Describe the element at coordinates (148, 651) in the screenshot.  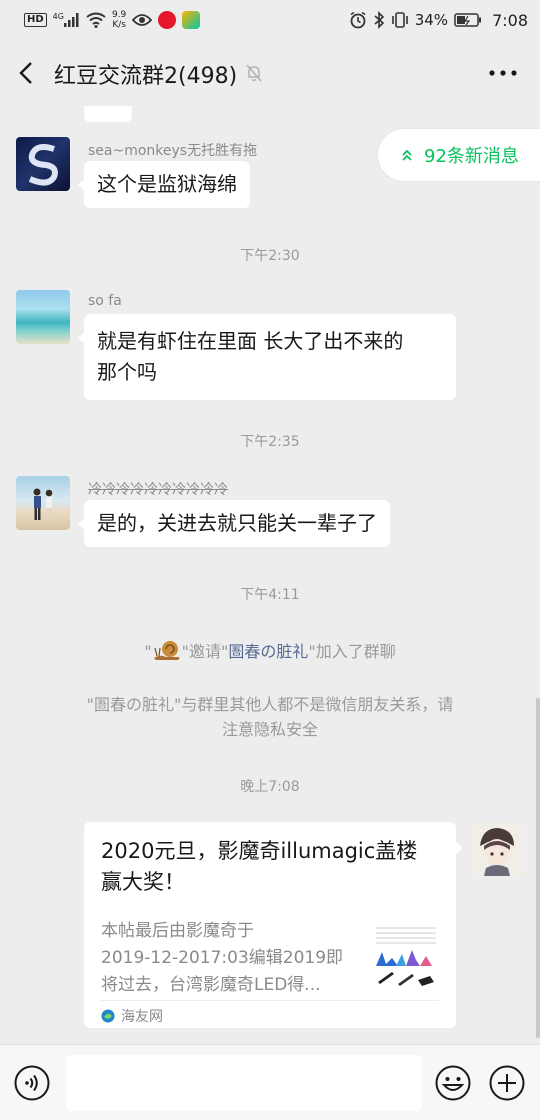
I see `system-text: "` at that location.